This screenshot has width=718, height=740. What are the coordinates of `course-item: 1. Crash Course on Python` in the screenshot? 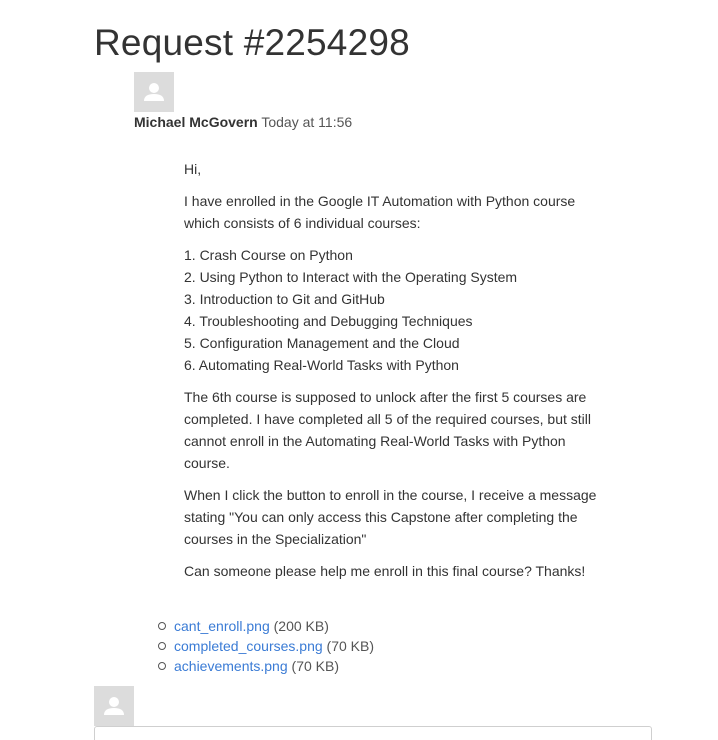 It's located at (268, 255).